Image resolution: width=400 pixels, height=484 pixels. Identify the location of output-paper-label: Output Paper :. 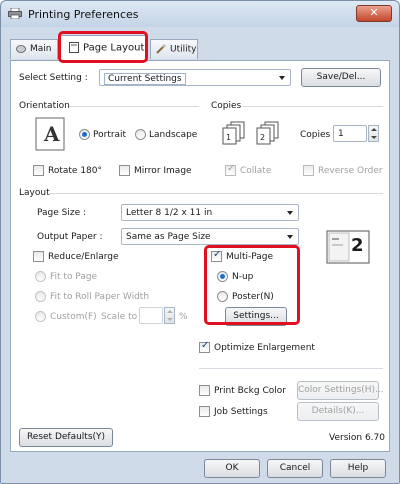
(70, 237).